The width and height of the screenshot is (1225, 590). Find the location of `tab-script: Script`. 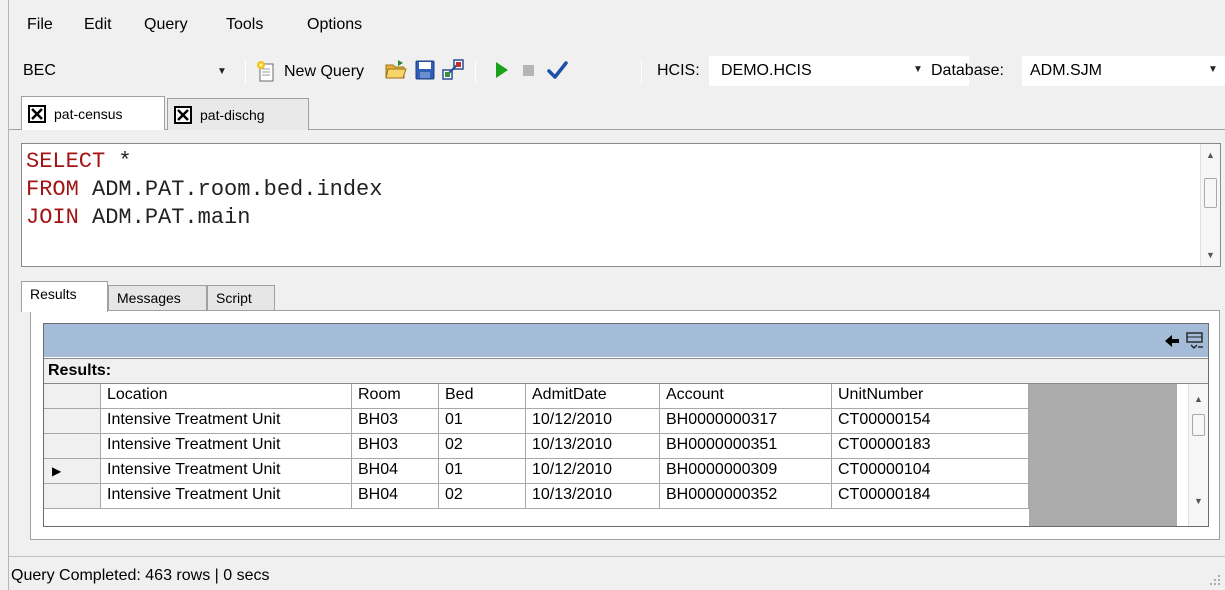

tab-script: Script is located at coordinates (241, 298).